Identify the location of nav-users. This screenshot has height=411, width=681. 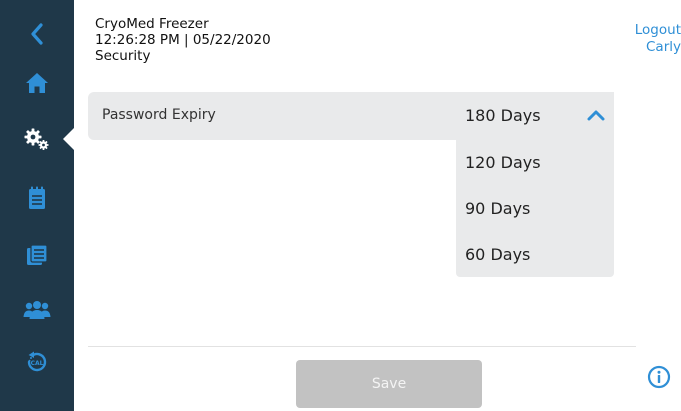
(37, 310).